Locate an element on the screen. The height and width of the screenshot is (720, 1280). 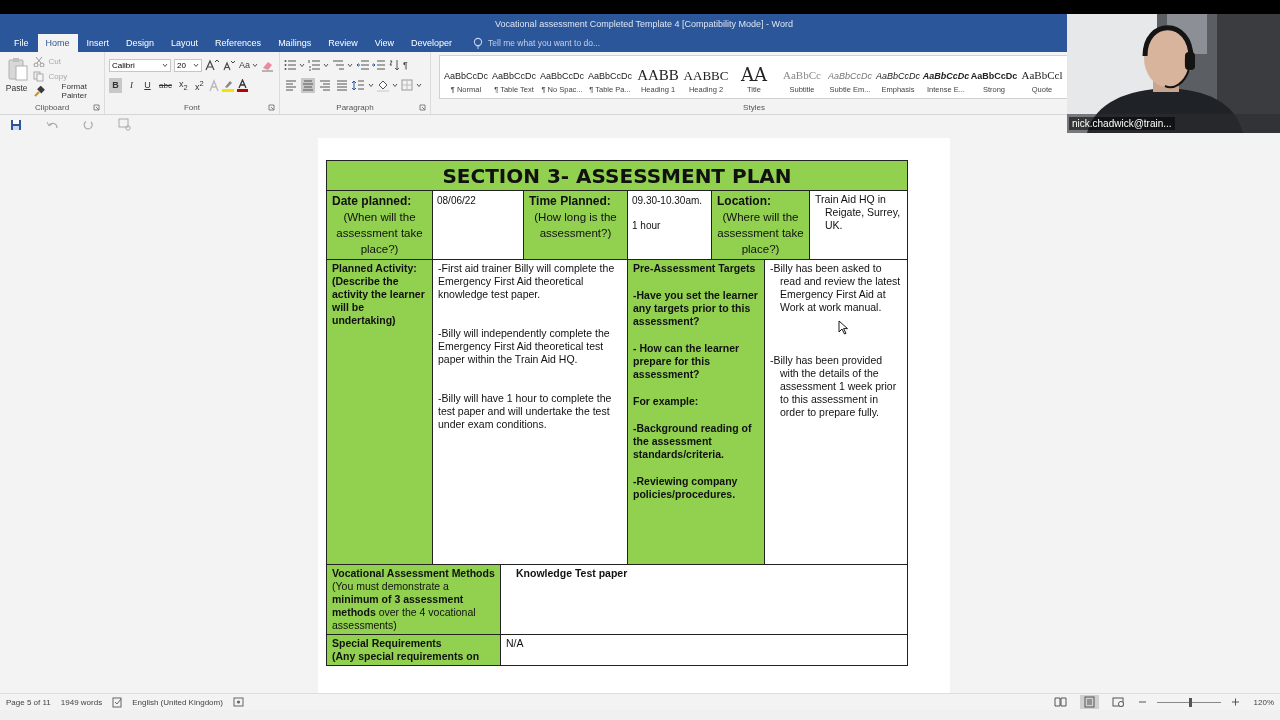
cell-text: Train Aid HQ in Reigate, Surrey, UK. is located at coordinates (858, 212).